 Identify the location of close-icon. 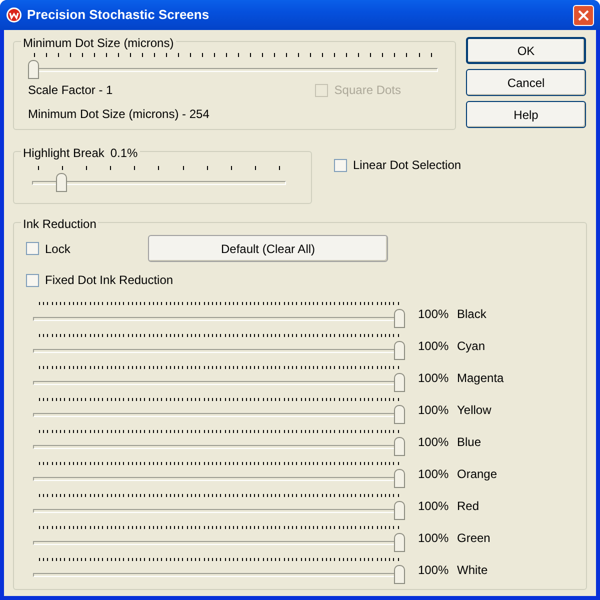
(583, 15).